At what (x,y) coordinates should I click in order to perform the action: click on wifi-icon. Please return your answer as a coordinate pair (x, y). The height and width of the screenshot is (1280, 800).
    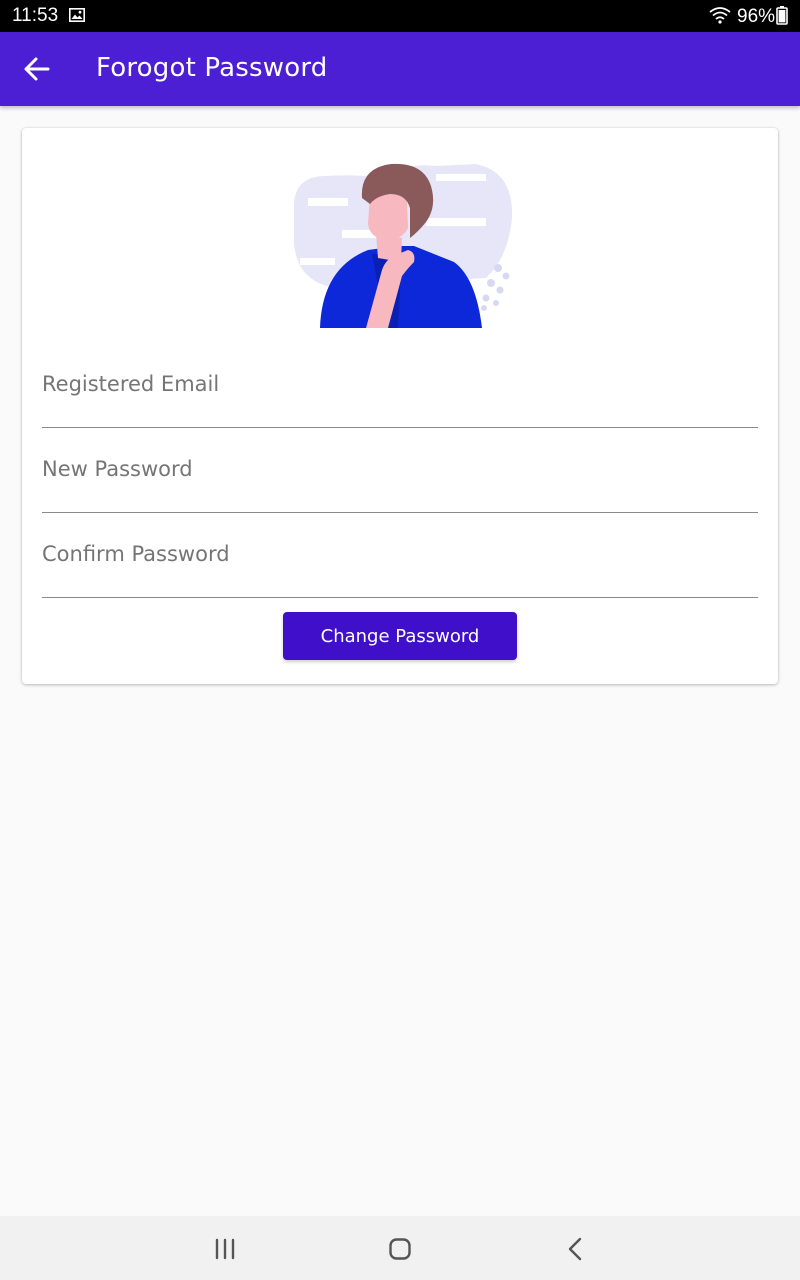
    Looking at the image, I should click on (720, 15).